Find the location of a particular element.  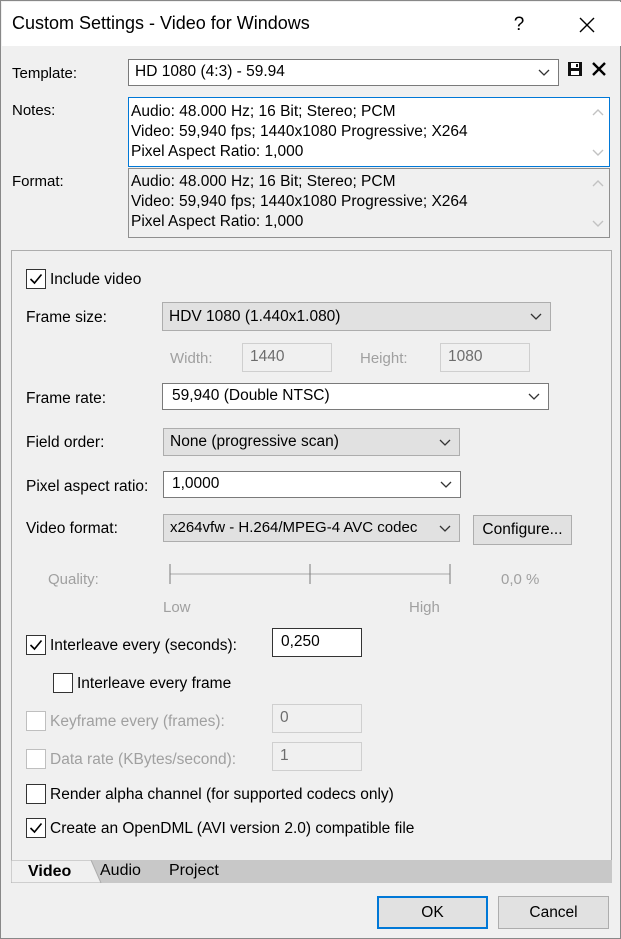

format-label: Format: is located at coordinates (38, 181).